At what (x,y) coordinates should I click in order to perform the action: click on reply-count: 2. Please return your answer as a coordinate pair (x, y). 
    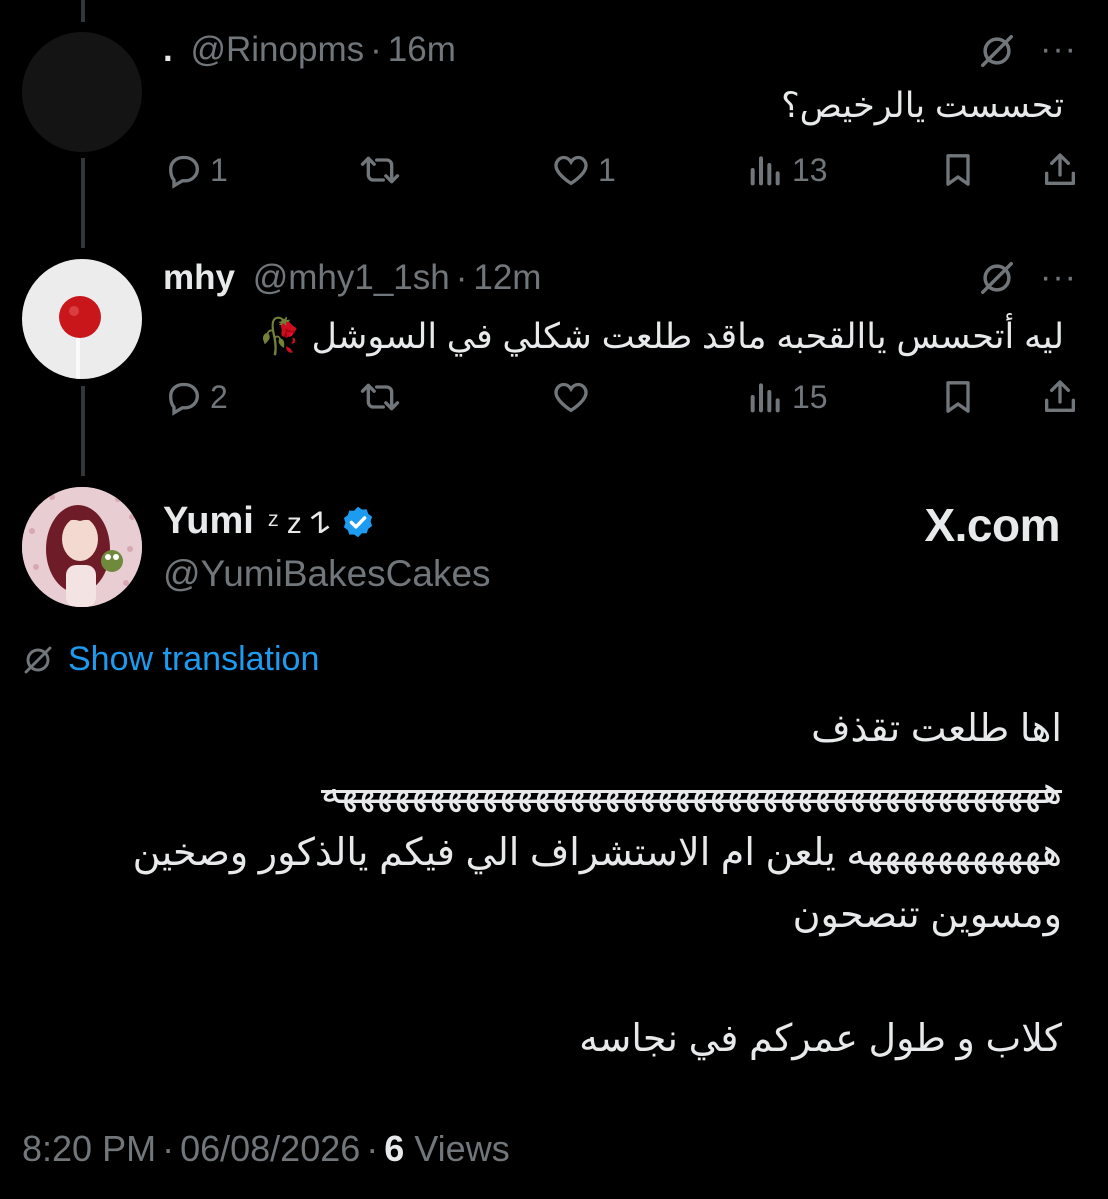
    Looking at the image, I should click on (219, 396).